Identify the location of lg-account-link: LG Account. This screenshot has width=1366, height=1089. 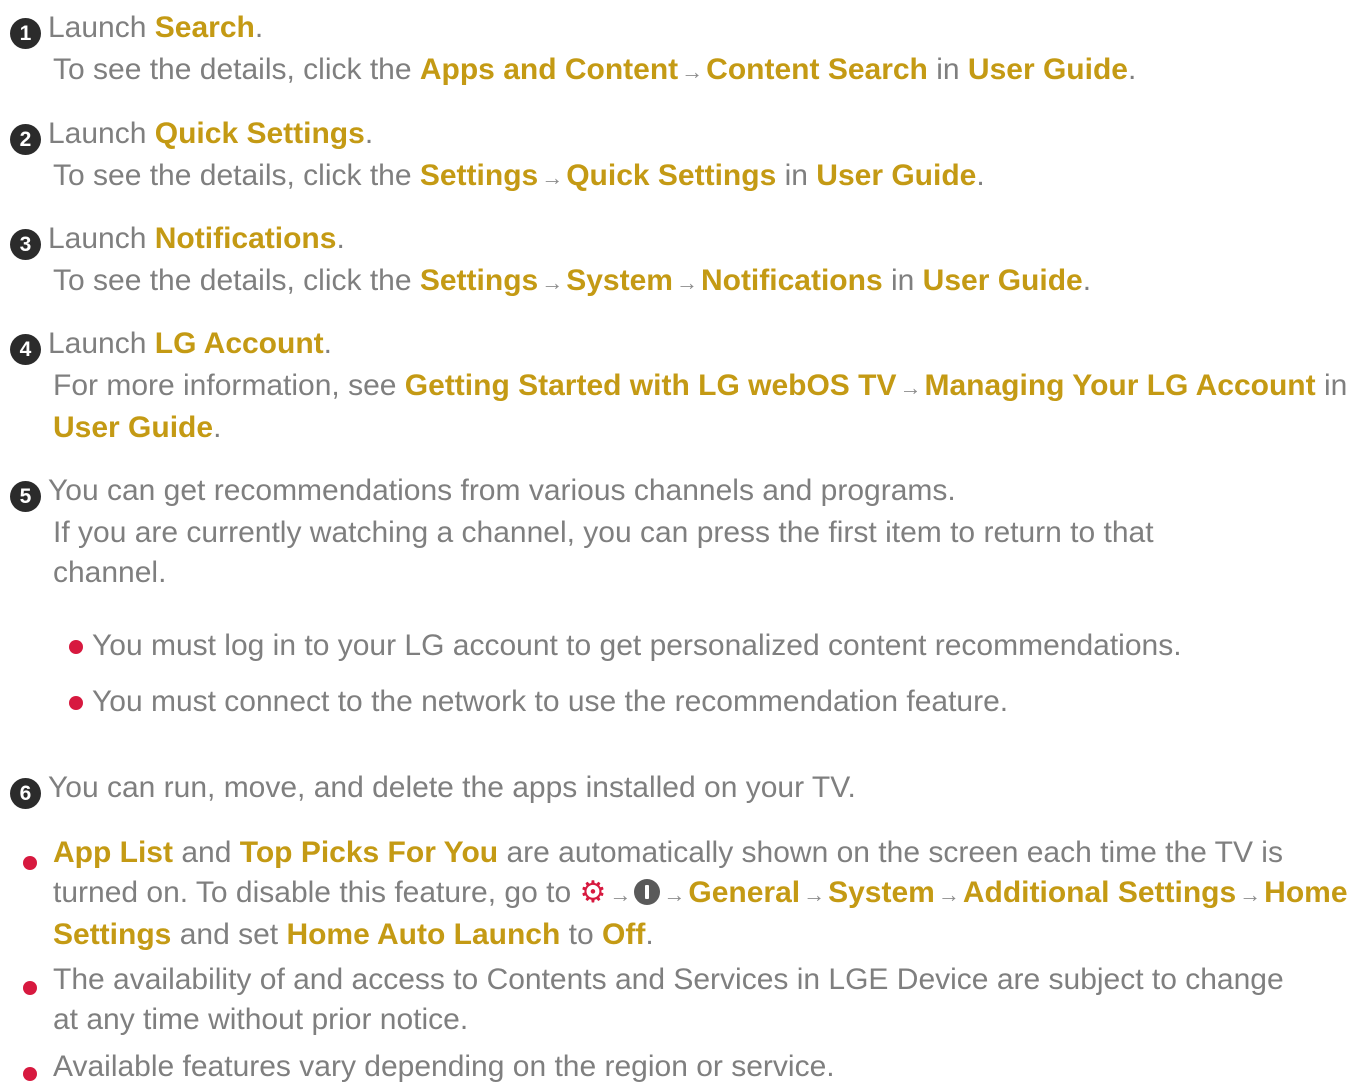
(239, 343).